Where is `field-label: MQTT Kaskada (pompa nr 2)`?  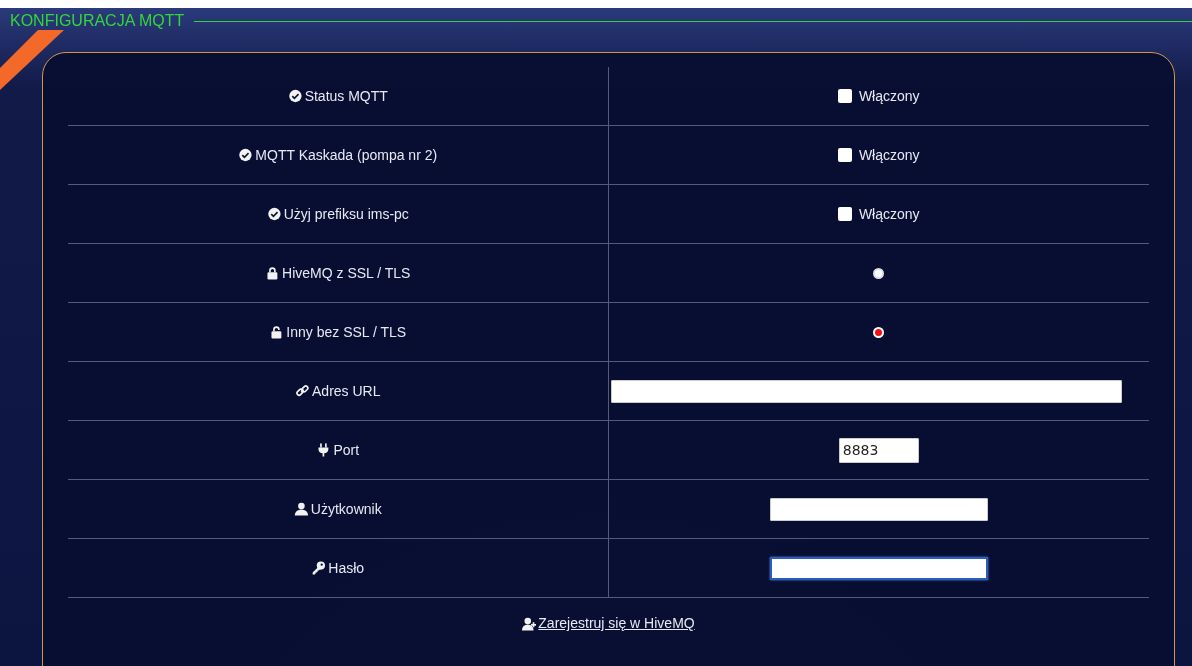
field-label: MQTT Kaskada (pompa nr 2) is located at coordinates (338, 155).